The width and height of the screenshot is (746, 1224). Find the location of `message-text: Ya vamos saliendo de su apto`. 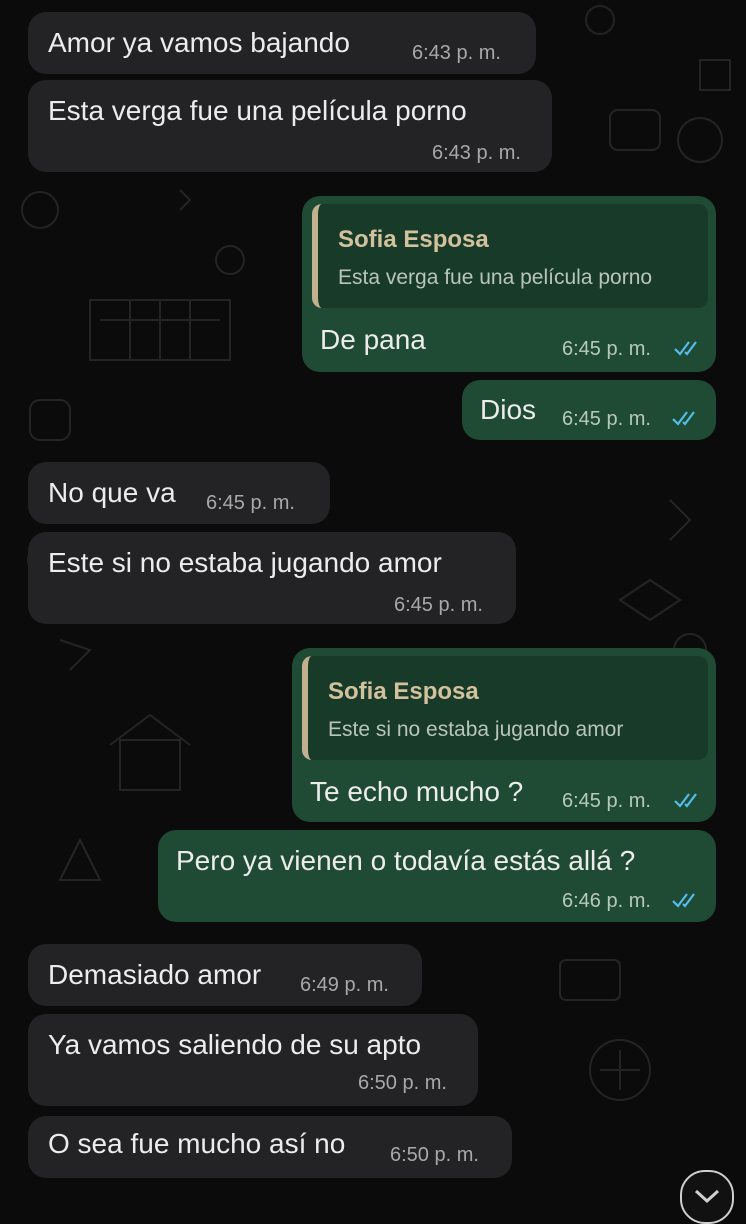

message-text: Ya vamos saliendo de su apto is located at coordinates (235, 1044).